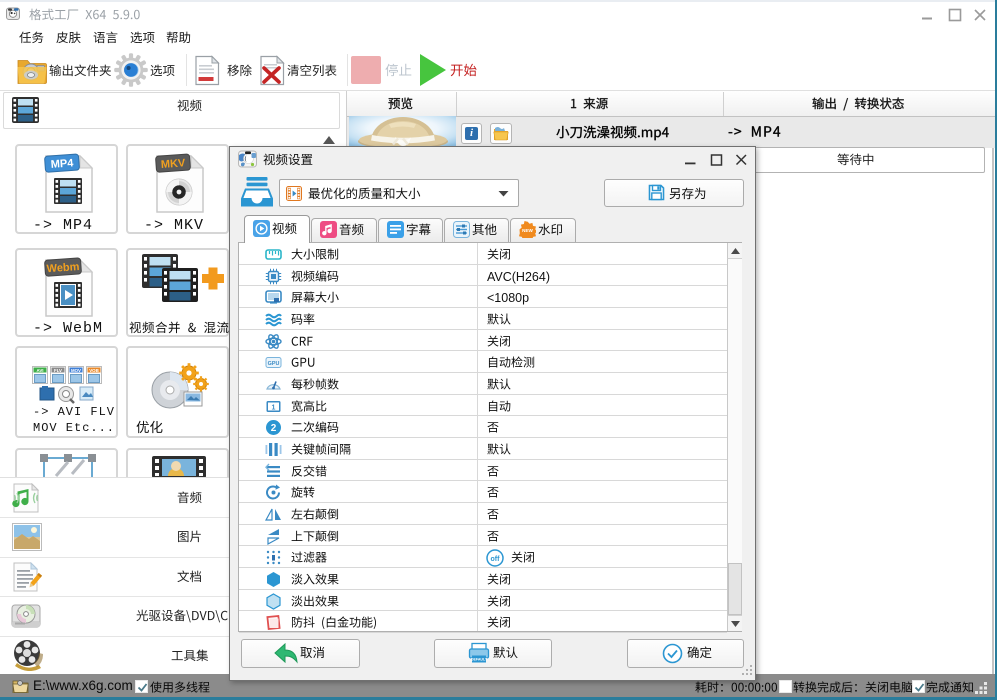  I want to click on svg-text: off, so click(496, 559).